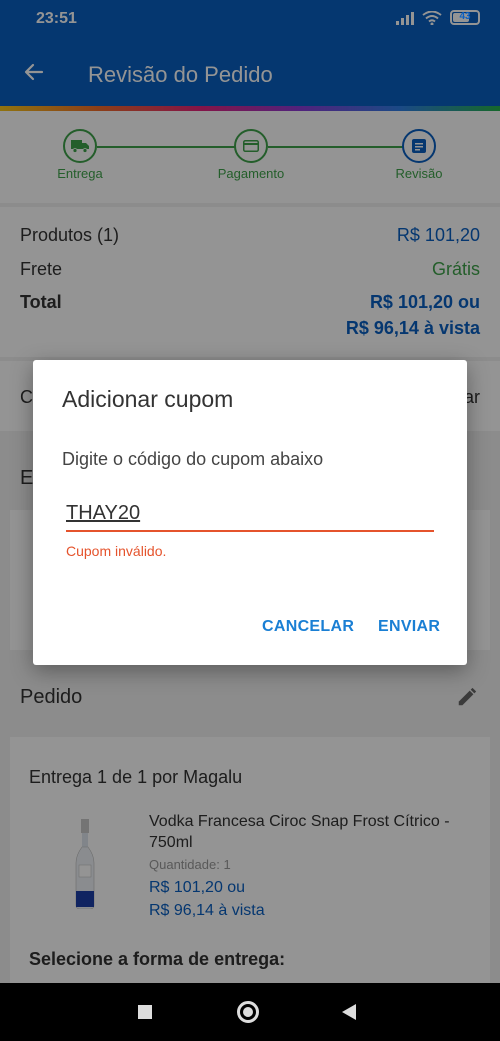 The height and width of the screenshot is (1041, 500). I want to click on system-nav-bar, so click(250, 1012).